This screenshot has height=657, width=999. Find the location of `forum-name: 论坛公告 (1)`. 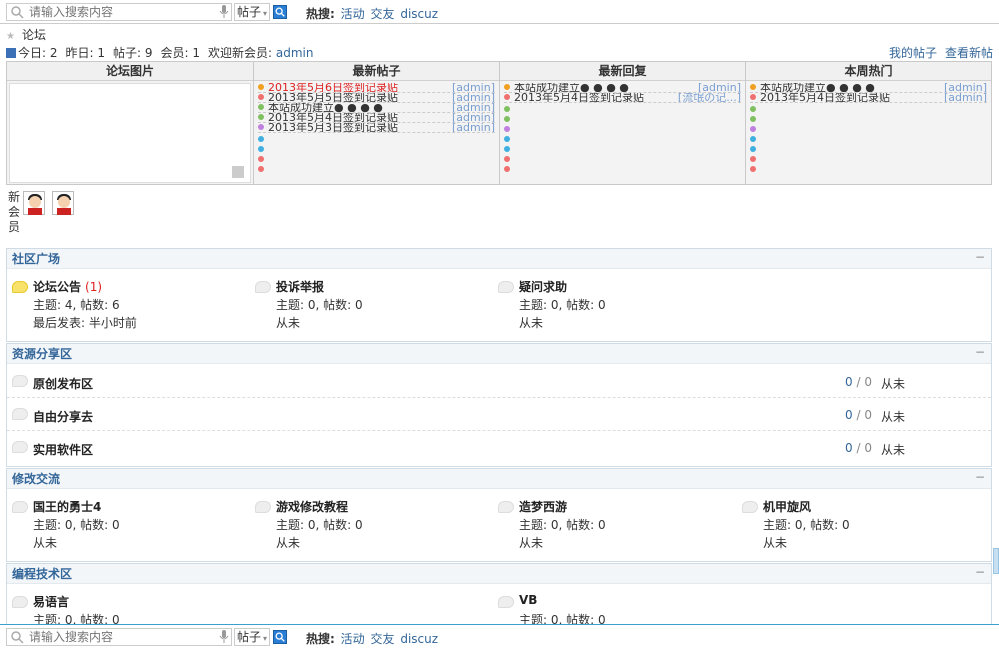

forum-name: 论坛公告 (1) is located at coordinates (67, 286).